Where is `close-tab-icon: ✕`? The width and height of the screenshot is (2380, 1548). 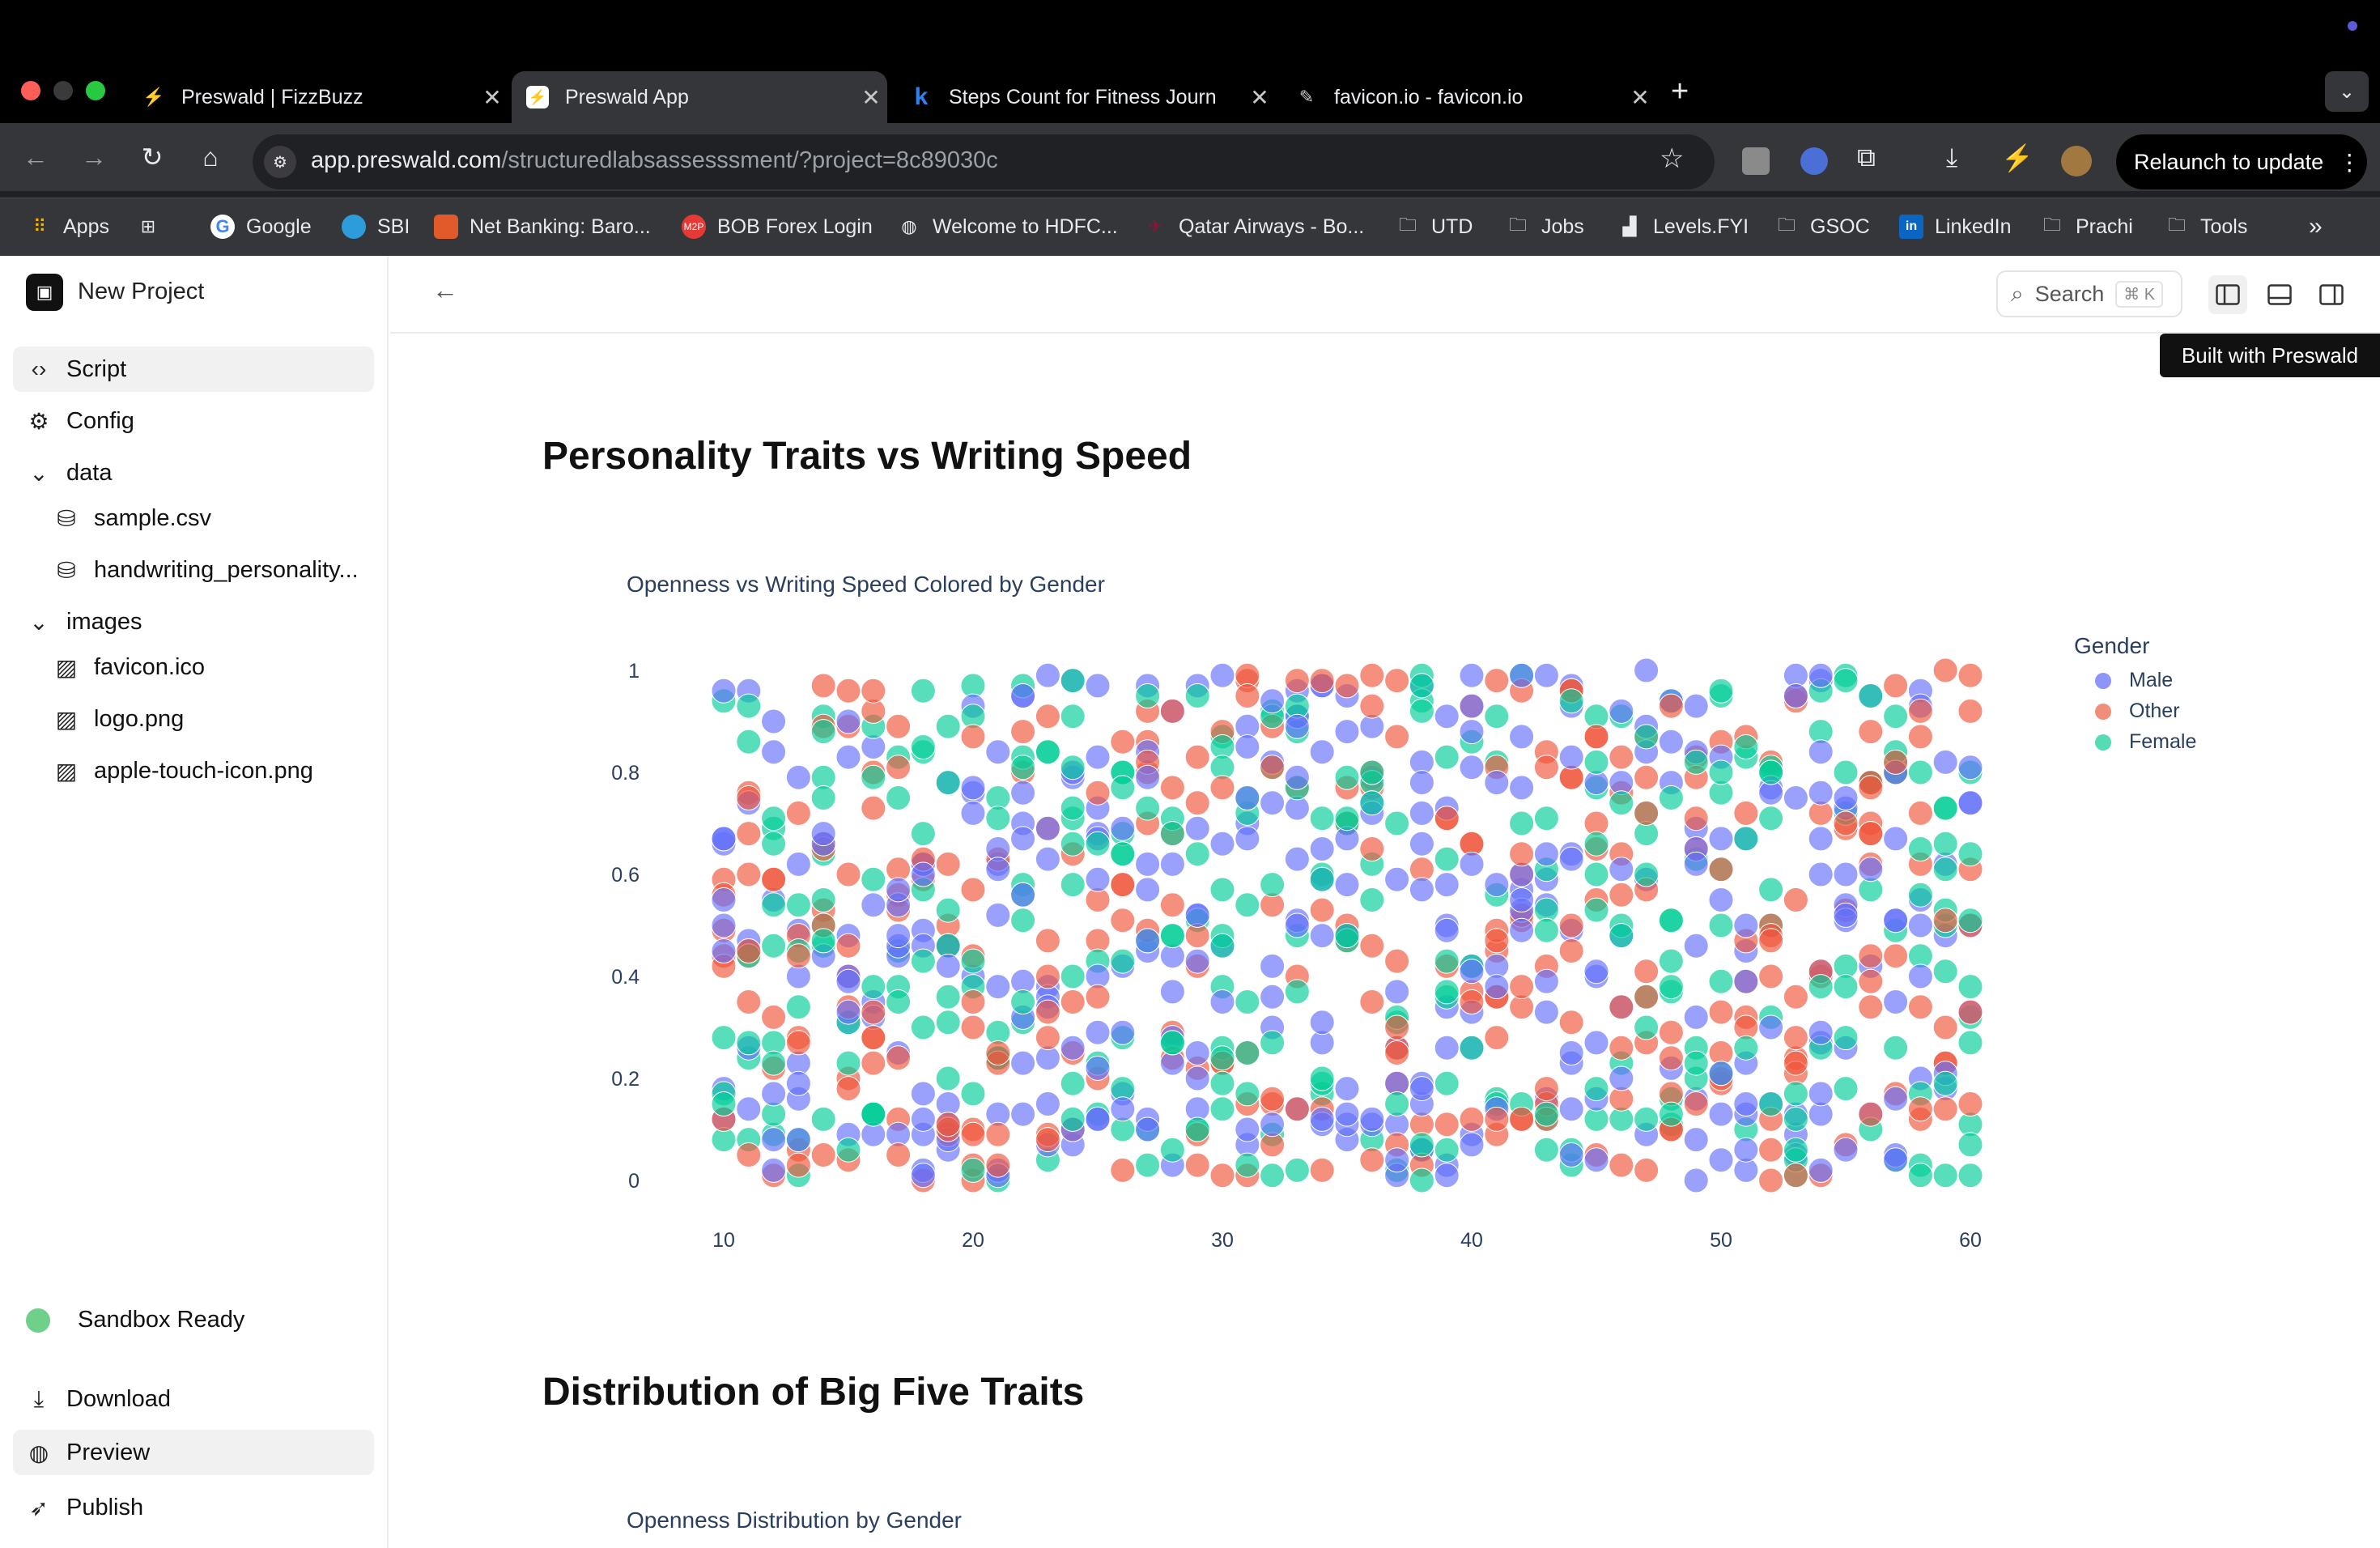 close-tab-icon: ✕ is located at coordinates (492, 97).